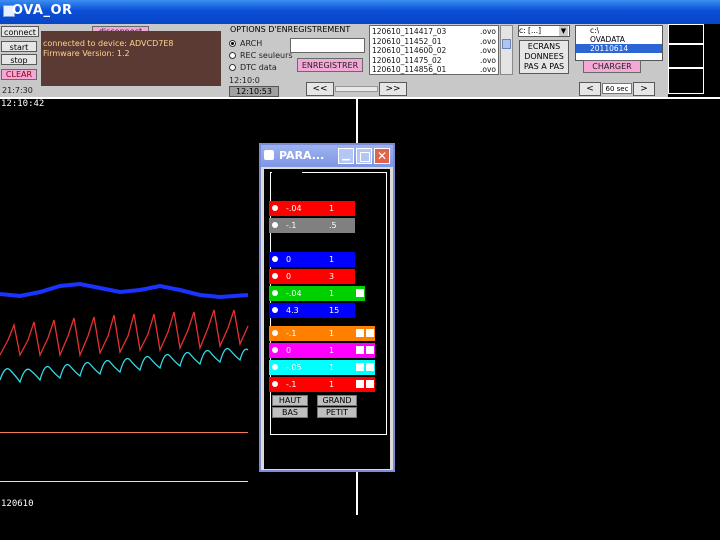 This screenshot has width=720, height=540. I want to click on list-item: 120610_11452_01 .ovo, so click(434, 42).